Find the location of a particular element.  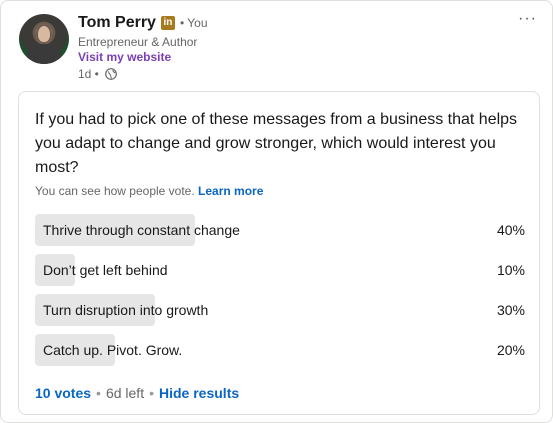

learn-more-link: Learn more is located at coordinates (230, 191).